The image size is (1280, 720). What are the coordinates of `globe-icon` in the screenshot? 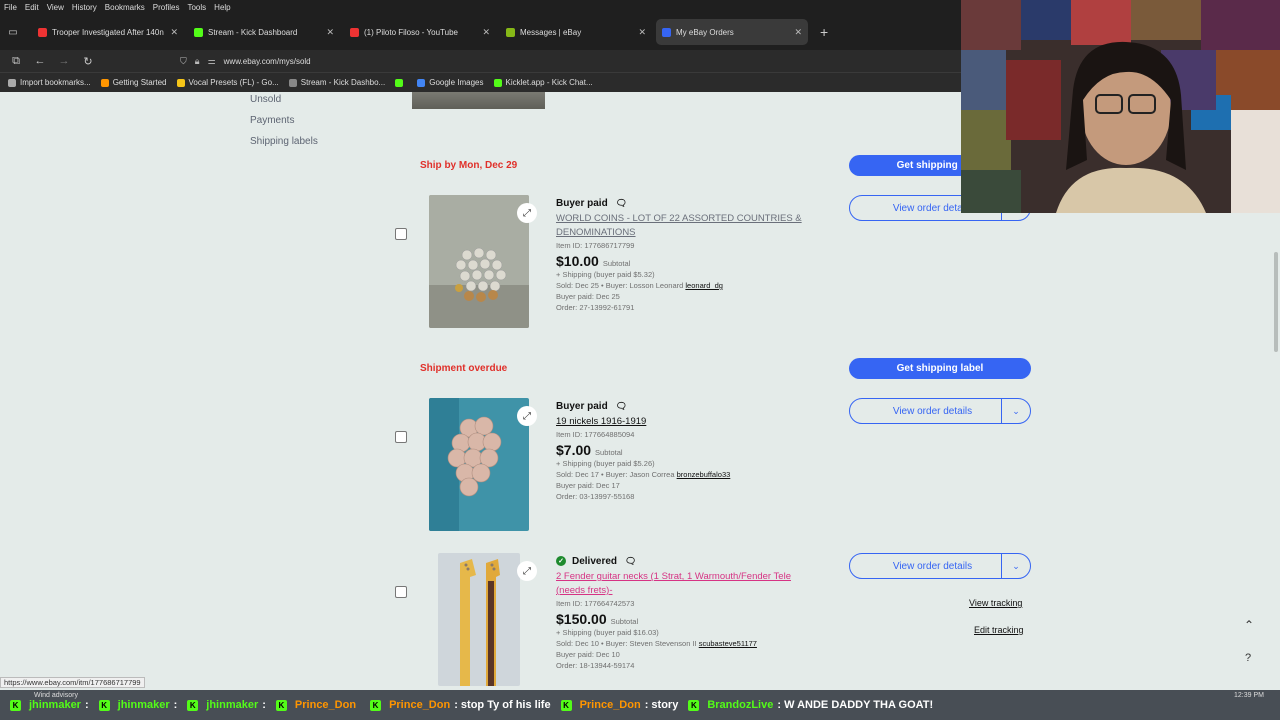 It's located at (292, 82).